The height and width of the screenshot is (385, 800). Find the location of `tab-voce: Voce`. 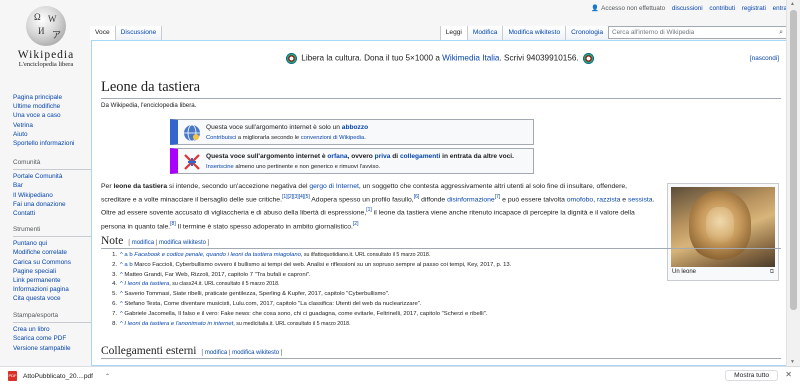

tab-voce: Voce is located at coordinates (103, 33).